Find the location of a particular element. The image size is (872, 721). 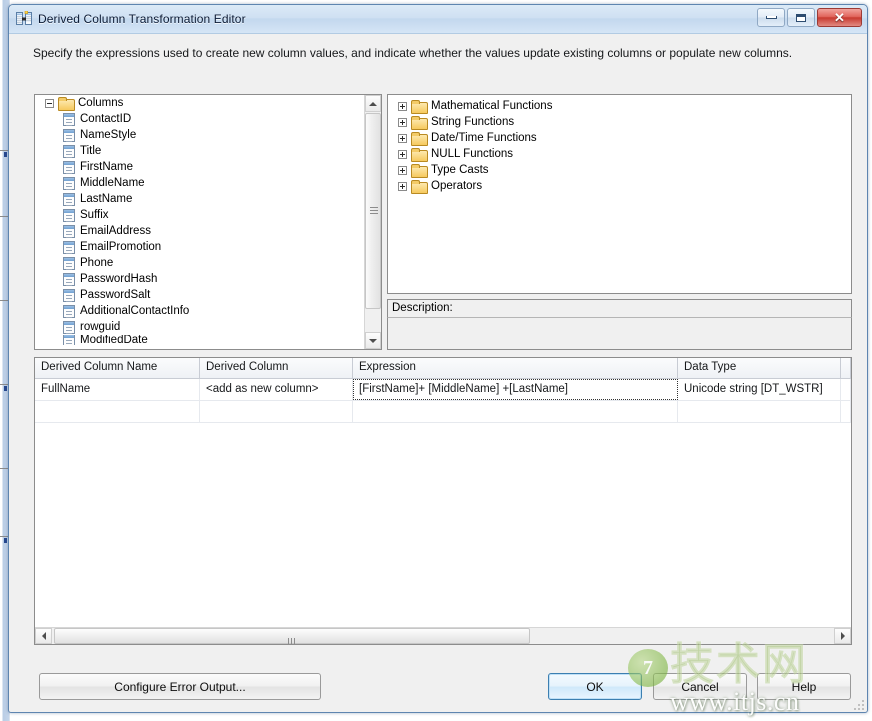

tree-node-middlename: MiddleName is located at coordinates (199, 183).